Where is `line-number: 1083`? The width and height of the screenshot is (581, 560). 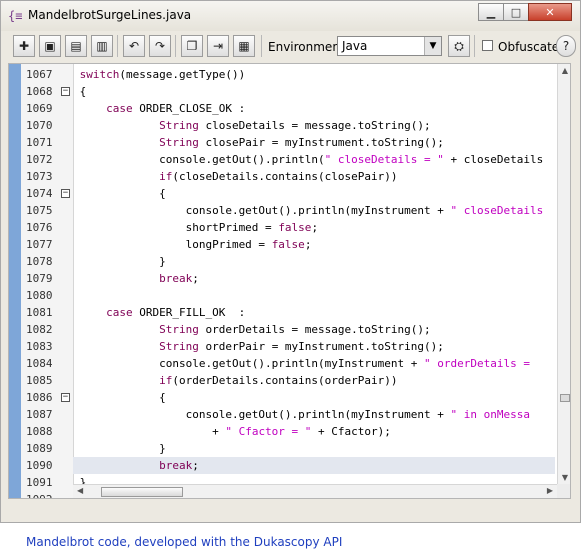 line-number: 1083 is located at coordinates (39, 346).